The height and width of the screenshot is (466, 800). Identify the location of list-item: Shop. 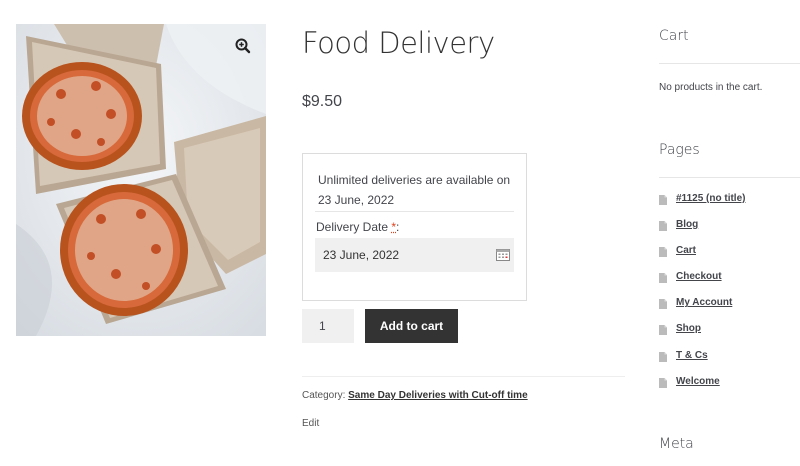
(702, 336).